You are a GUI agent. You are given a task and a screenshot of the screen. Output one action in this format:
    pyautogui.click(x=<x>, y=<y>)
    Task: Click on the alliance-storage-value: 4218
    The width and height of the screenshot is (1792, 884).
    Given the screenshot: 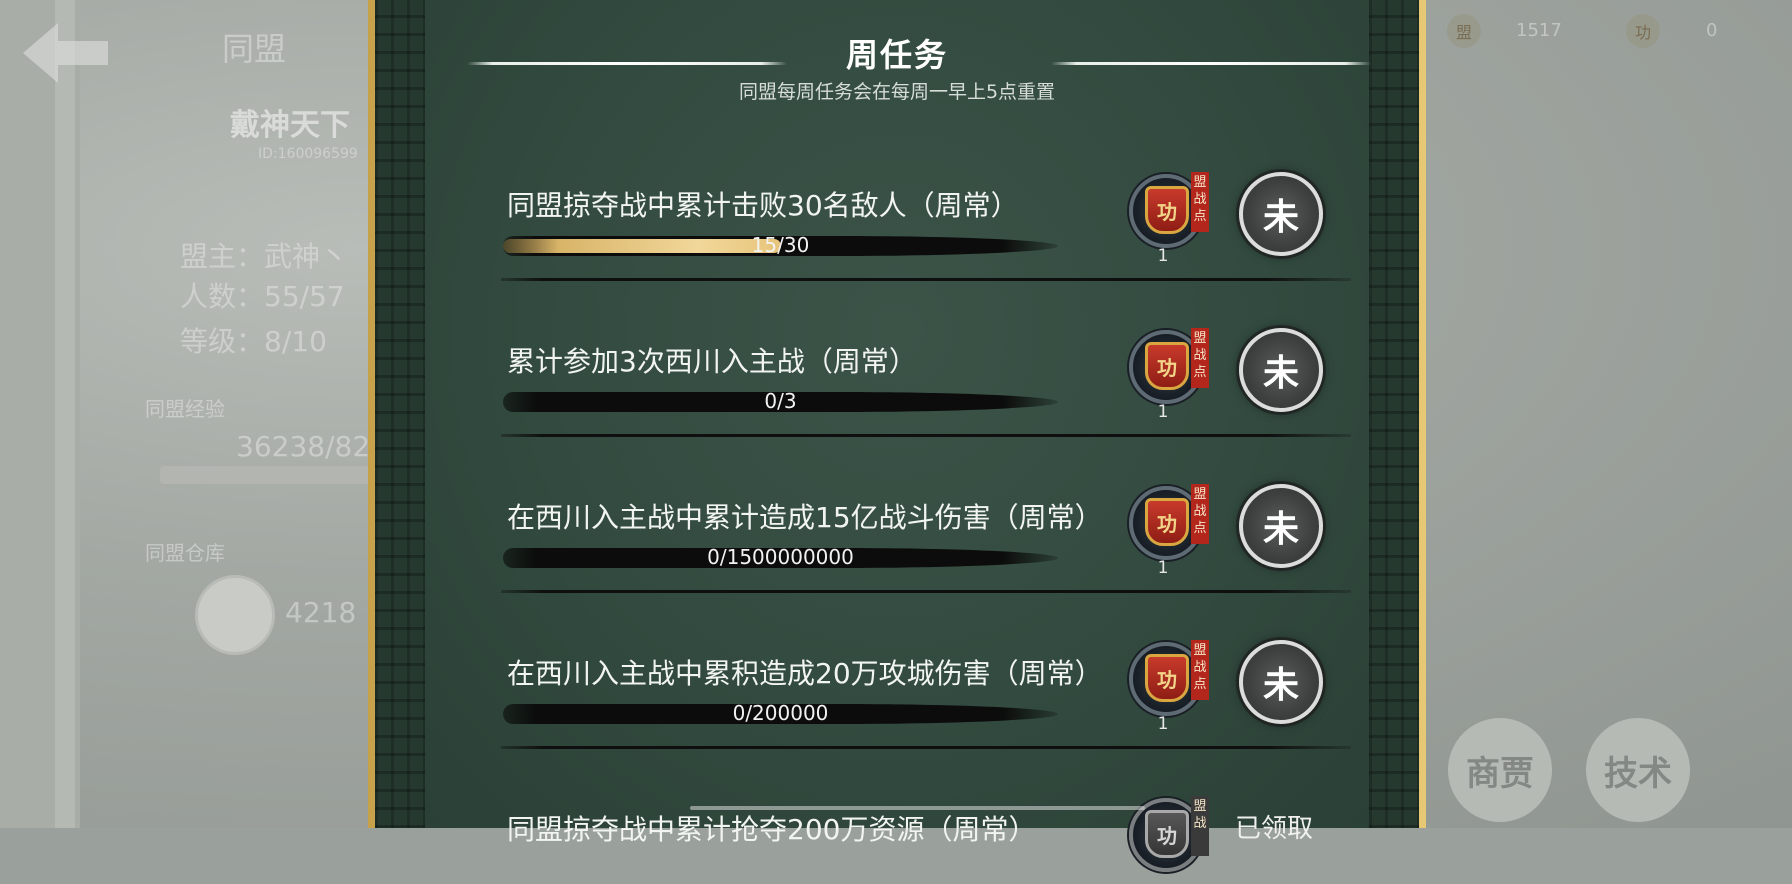 What is the action you would take?
    pyautogui.click(x=321, y=612)
    